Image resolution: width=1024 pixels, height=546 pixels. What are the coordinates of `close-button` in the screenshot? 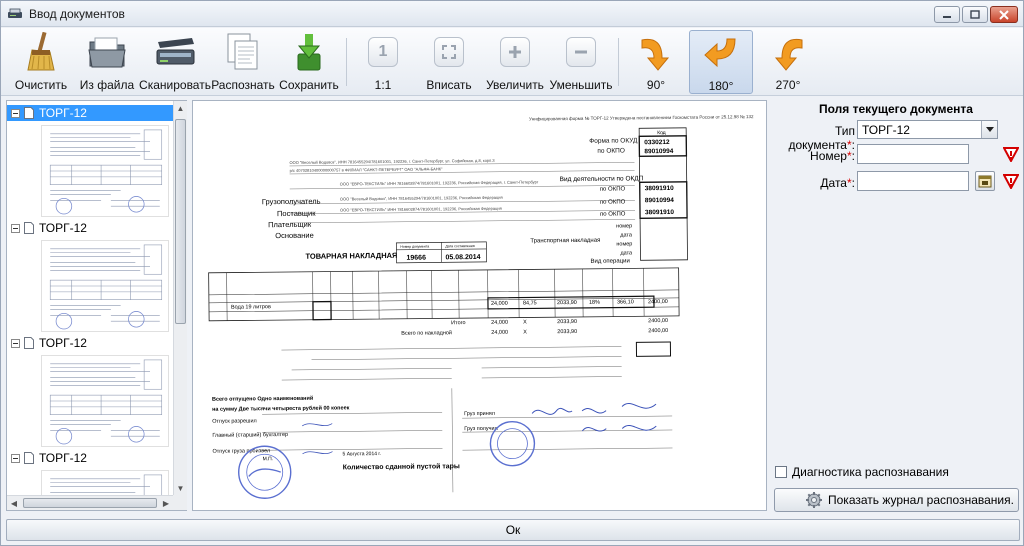 It's located at (1004, 14).